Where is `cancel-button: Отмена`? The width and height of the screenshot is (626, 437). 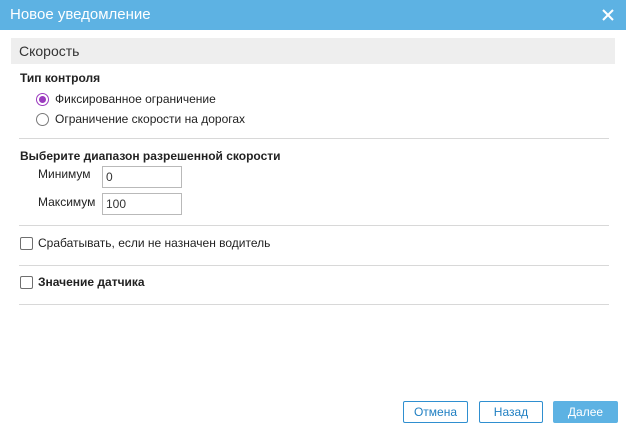
cancel-button: Отмена is located at coordinates (435, 412).